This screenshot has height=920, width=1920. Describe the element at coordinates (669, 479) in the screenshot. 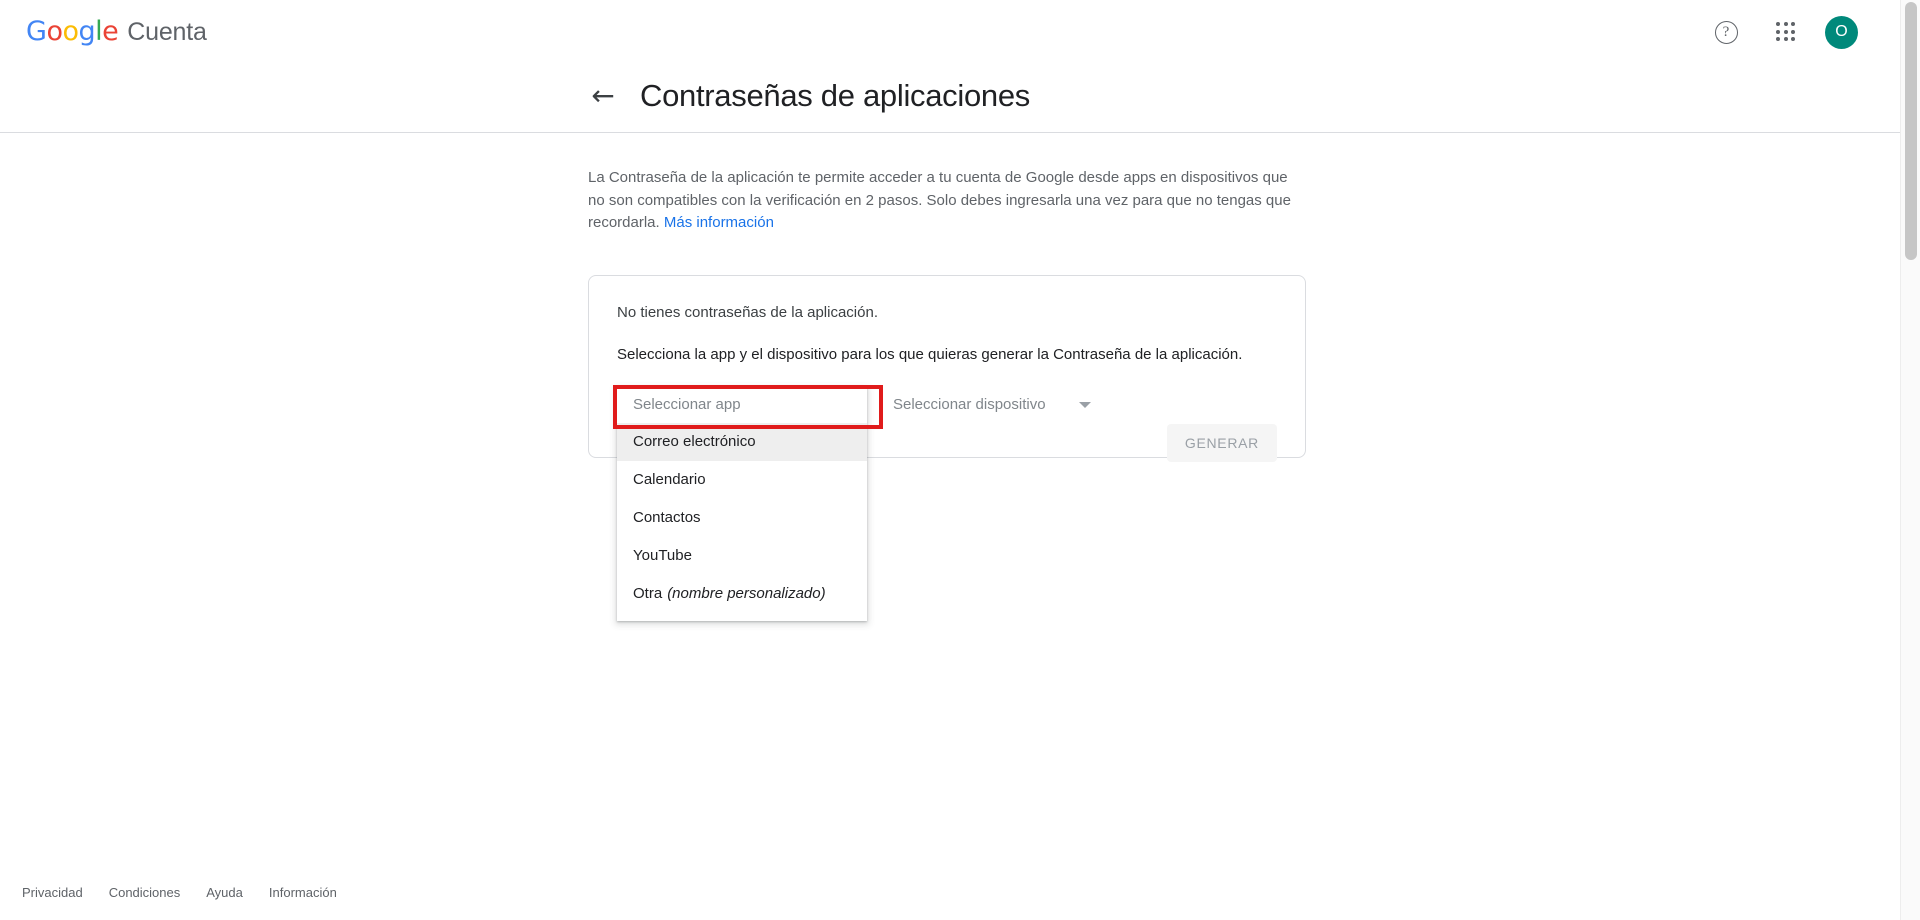

I see `dropdown-option-label: Calendario` at that location.